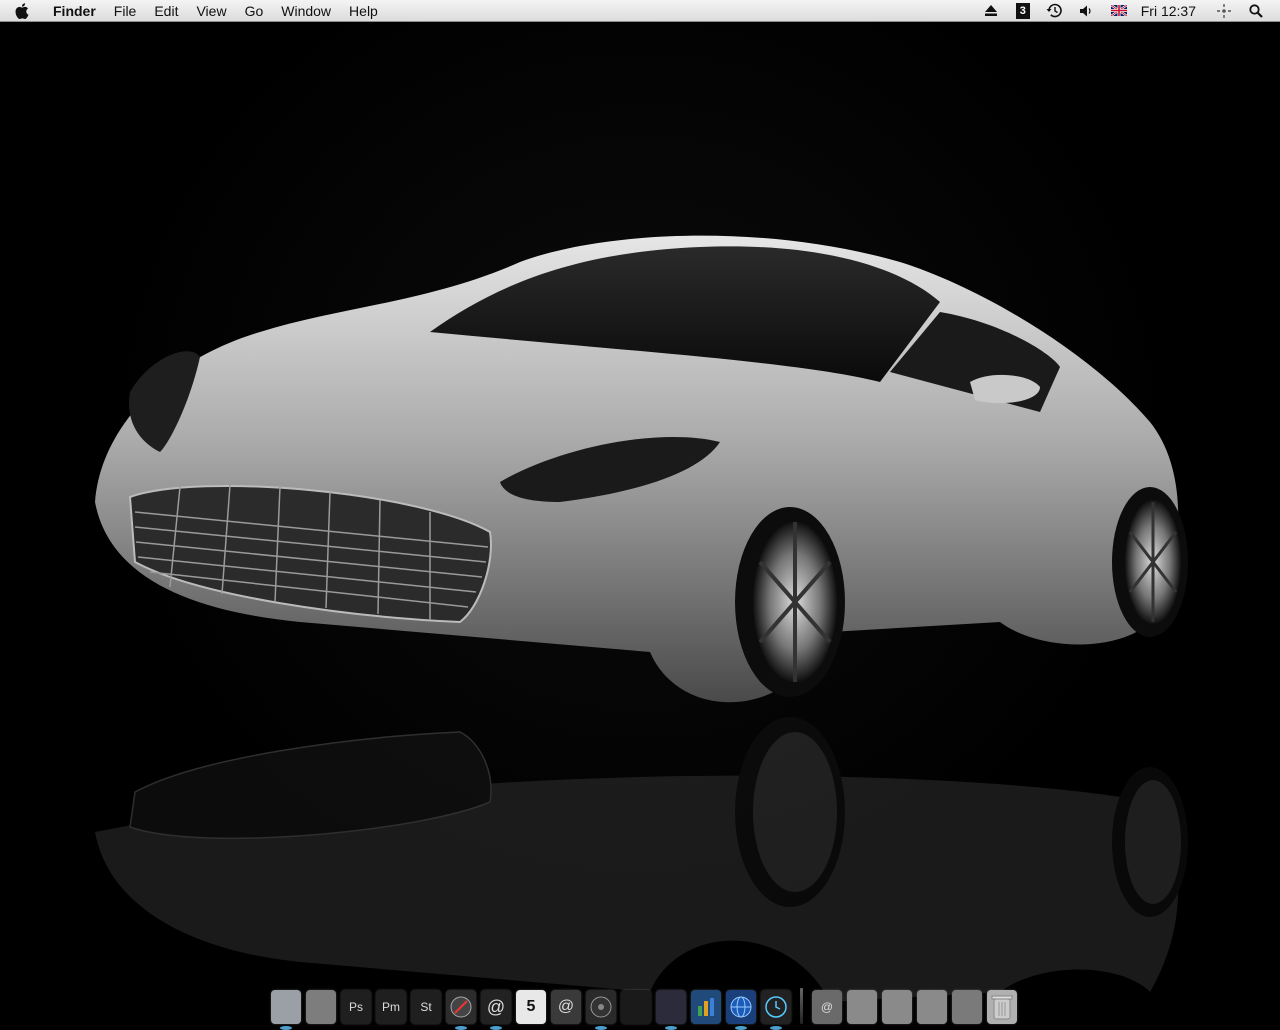 Image resolution: width=1280 pixels, height=1030 pixels. I want to click on photoshop-icon: Ps, so click(356, 1007).